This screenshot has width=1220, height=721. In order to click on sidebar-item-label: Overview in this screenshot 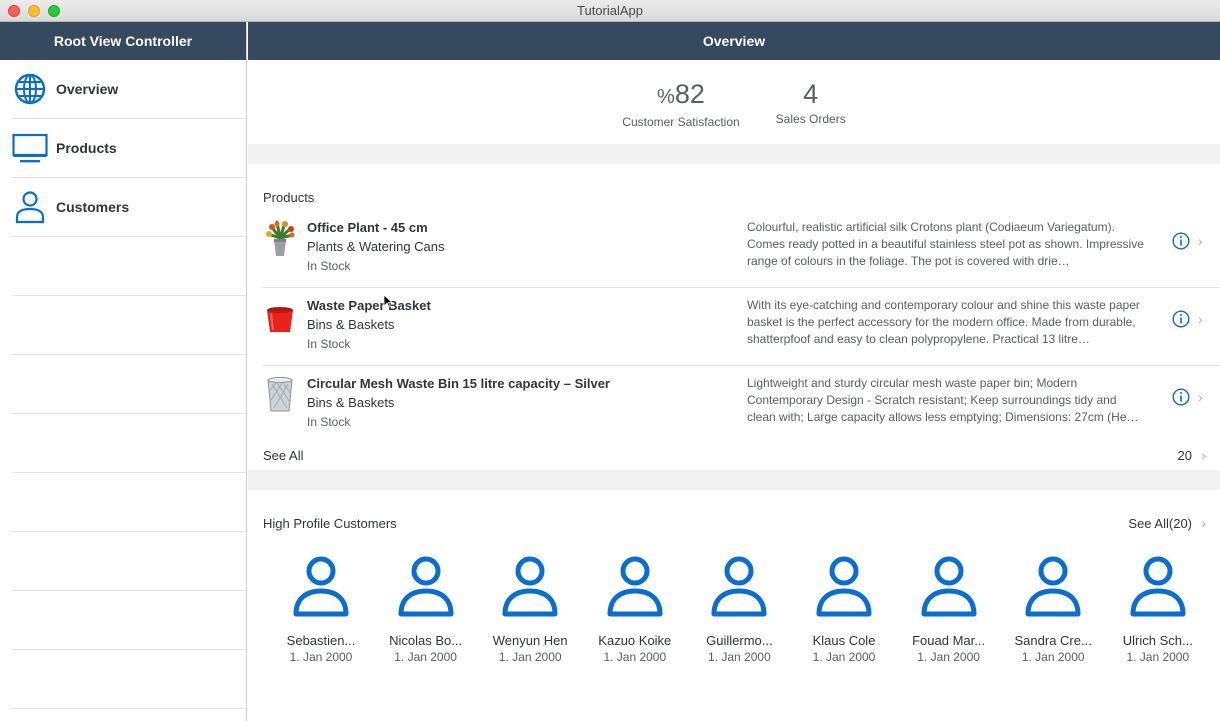, I will do `click(87, 89)`.